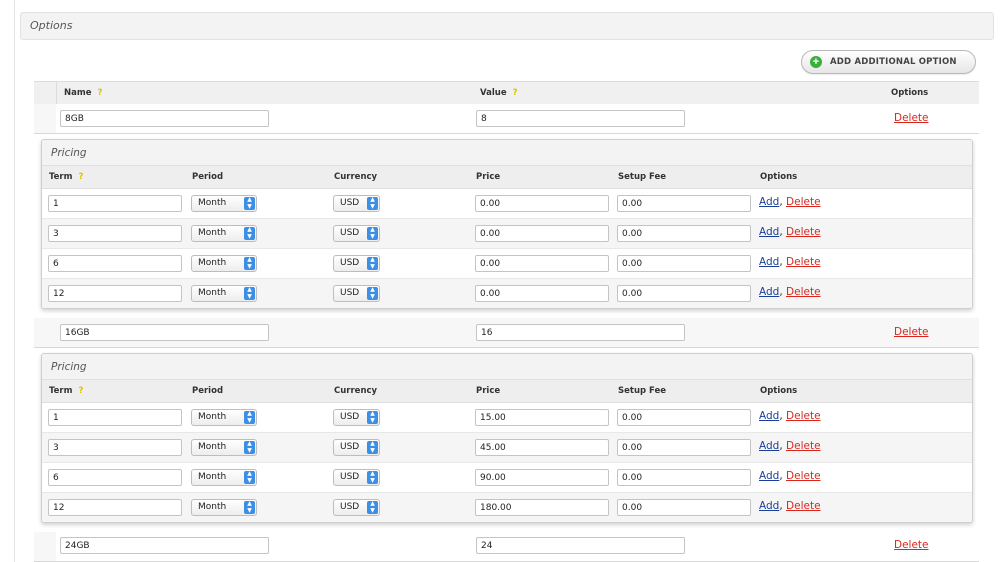 The image size is (1000, 562). What do you see at coordinates (51, 25) in the screenshot?
I see `panel-title: Options` at bounding box center [51, 25].